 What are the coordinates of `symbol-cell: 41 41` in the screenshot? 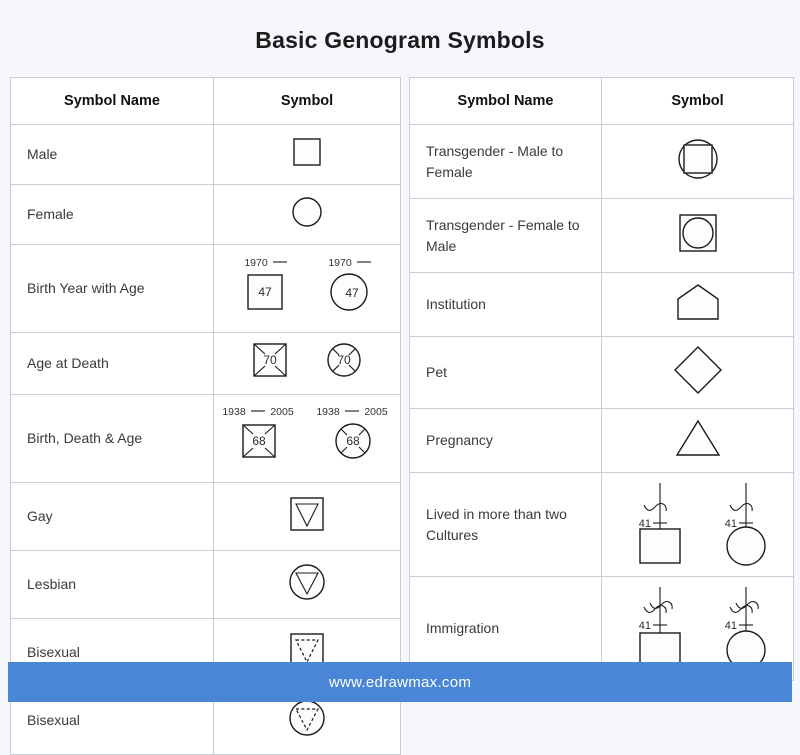 It's located at (697, 524).